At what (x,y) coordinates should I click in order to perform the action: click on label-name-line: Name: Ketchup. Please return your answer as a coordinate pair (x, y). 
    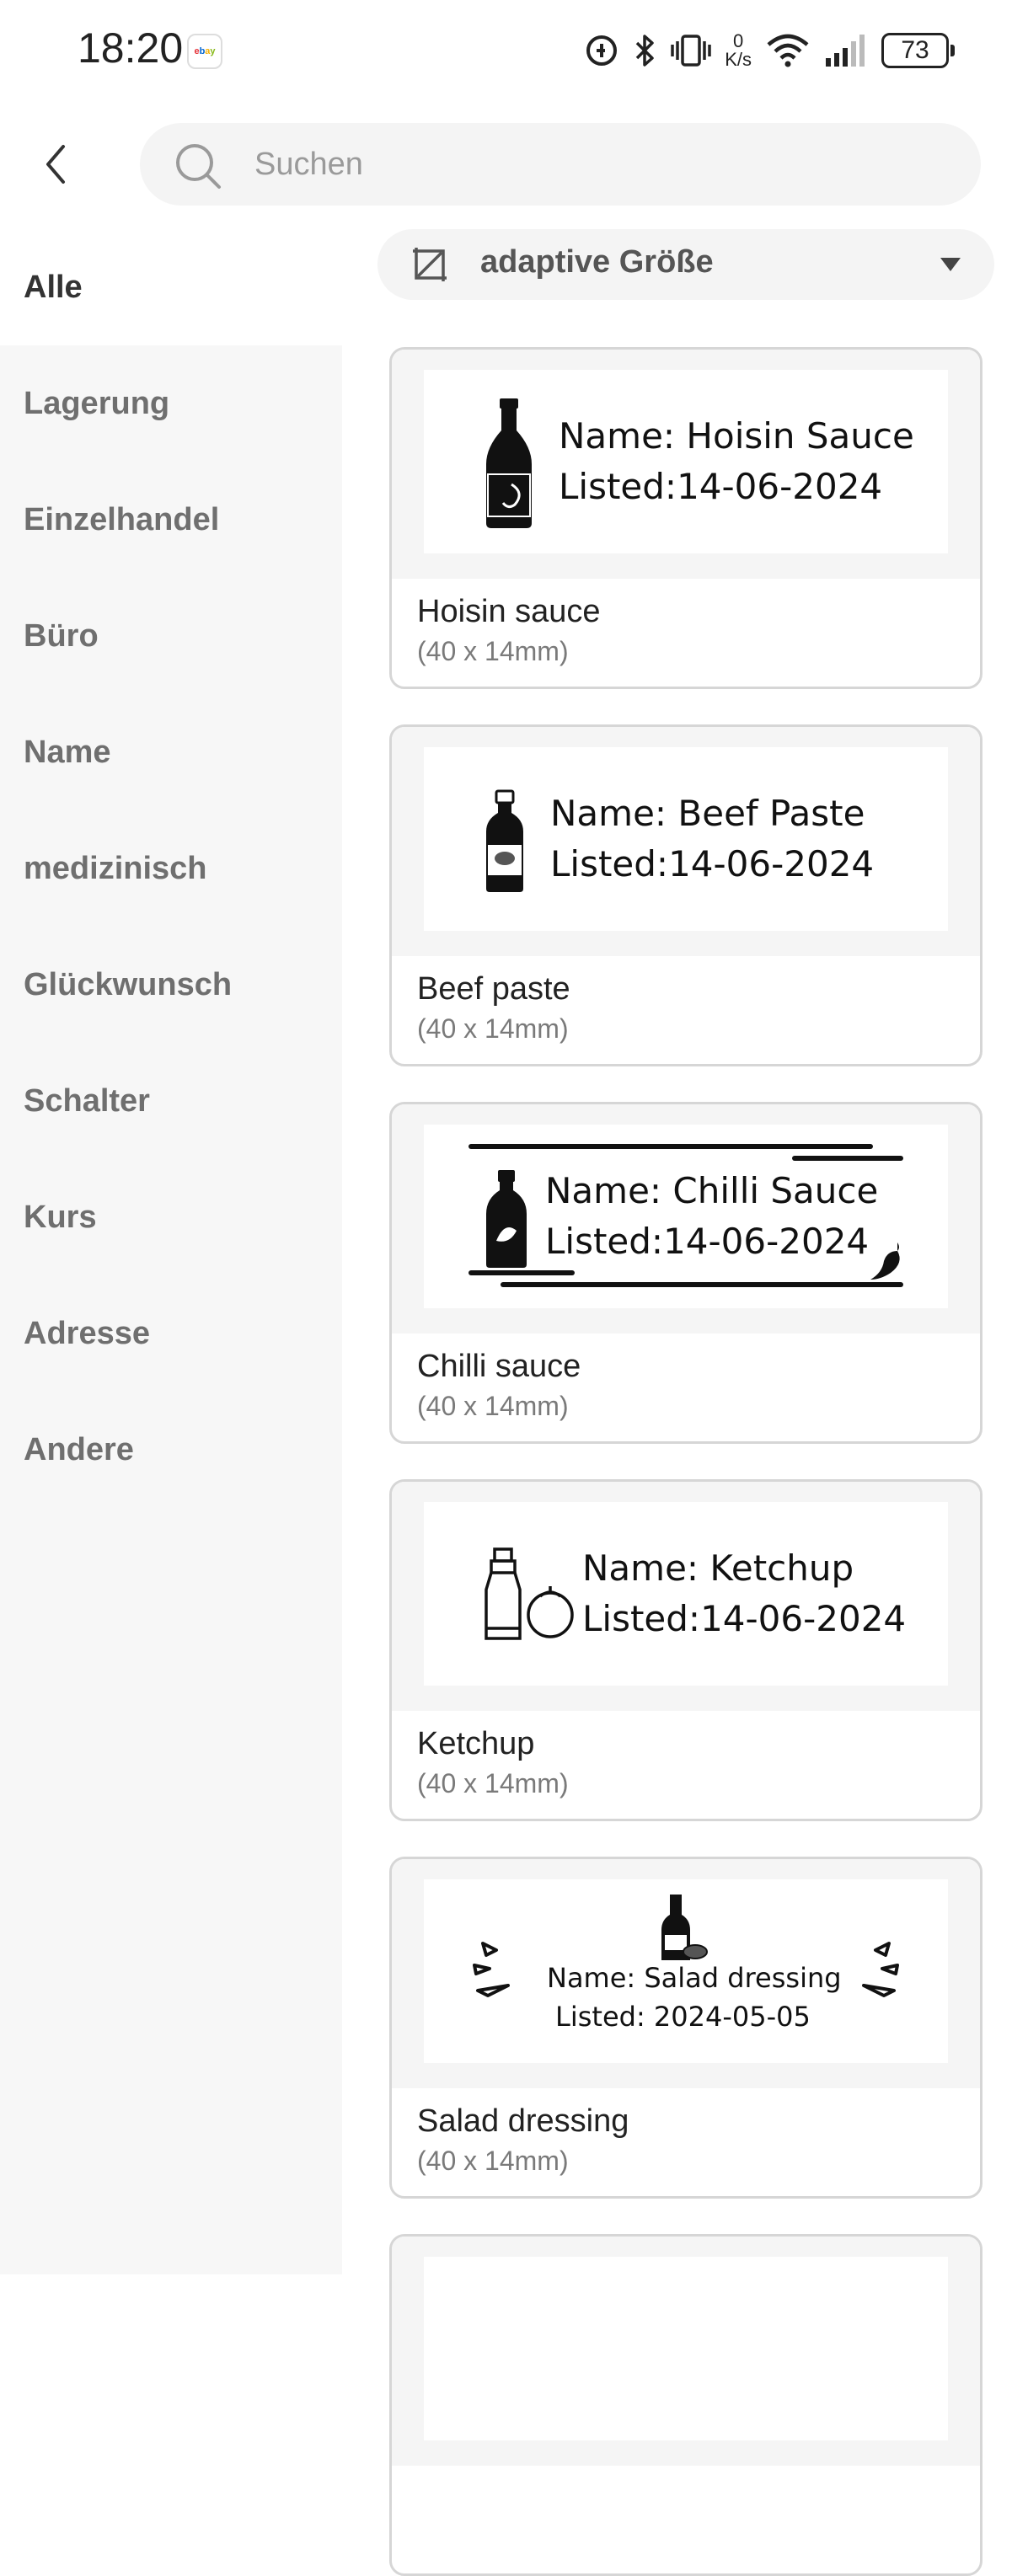
    Looking at the image, I should click on (718, 1568).